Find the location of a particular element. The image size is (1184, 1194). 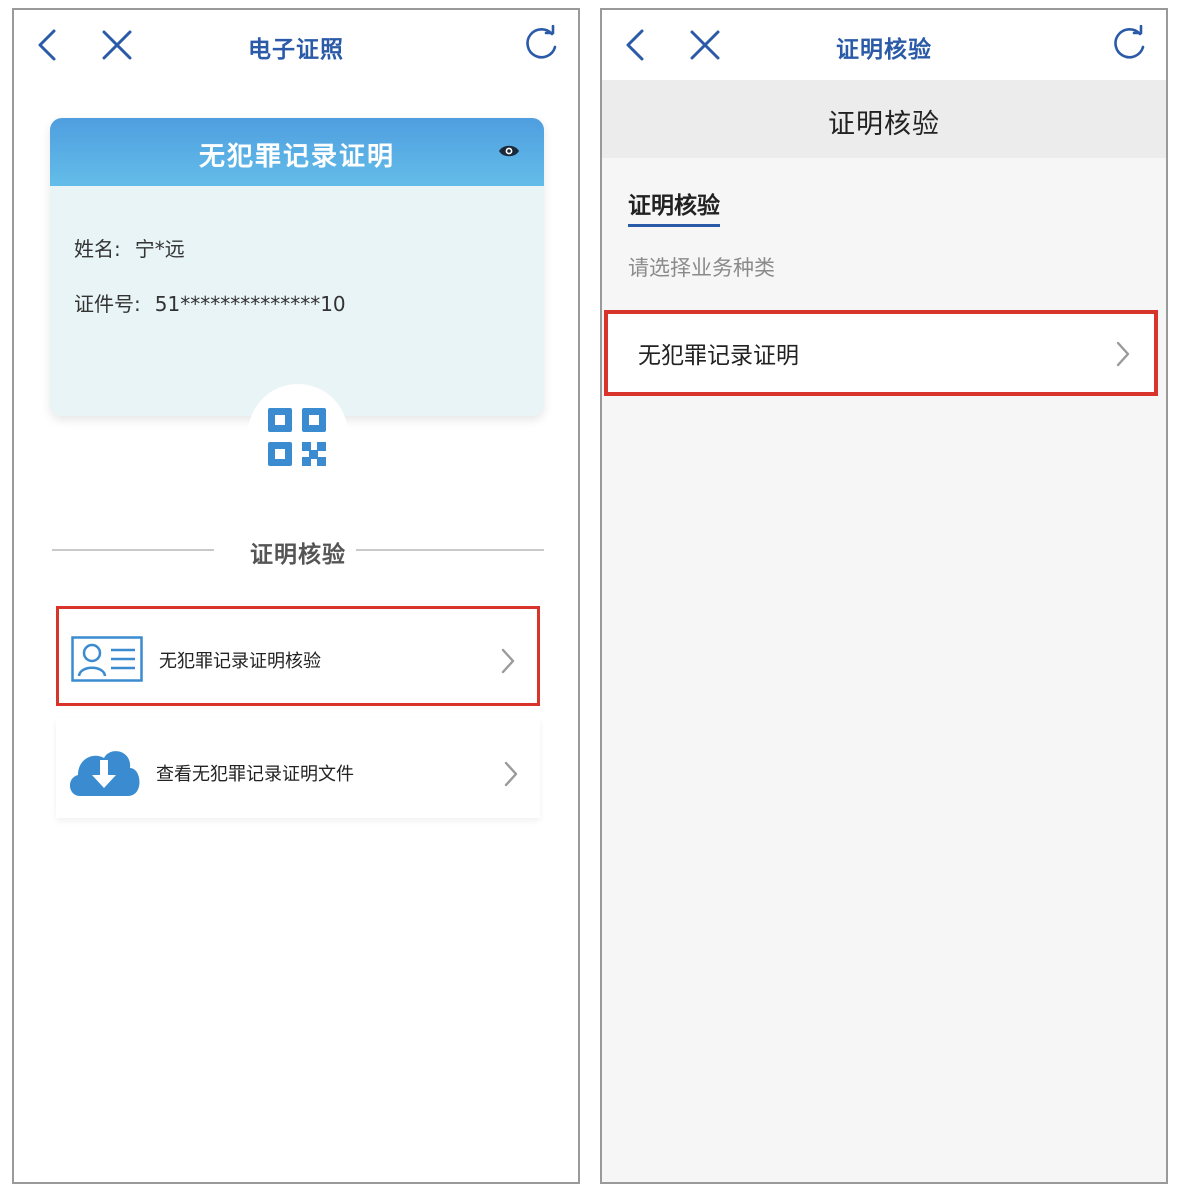

verify-certificate-item: 无犯罪记录证明核验 is located at coordinates (298, 656).